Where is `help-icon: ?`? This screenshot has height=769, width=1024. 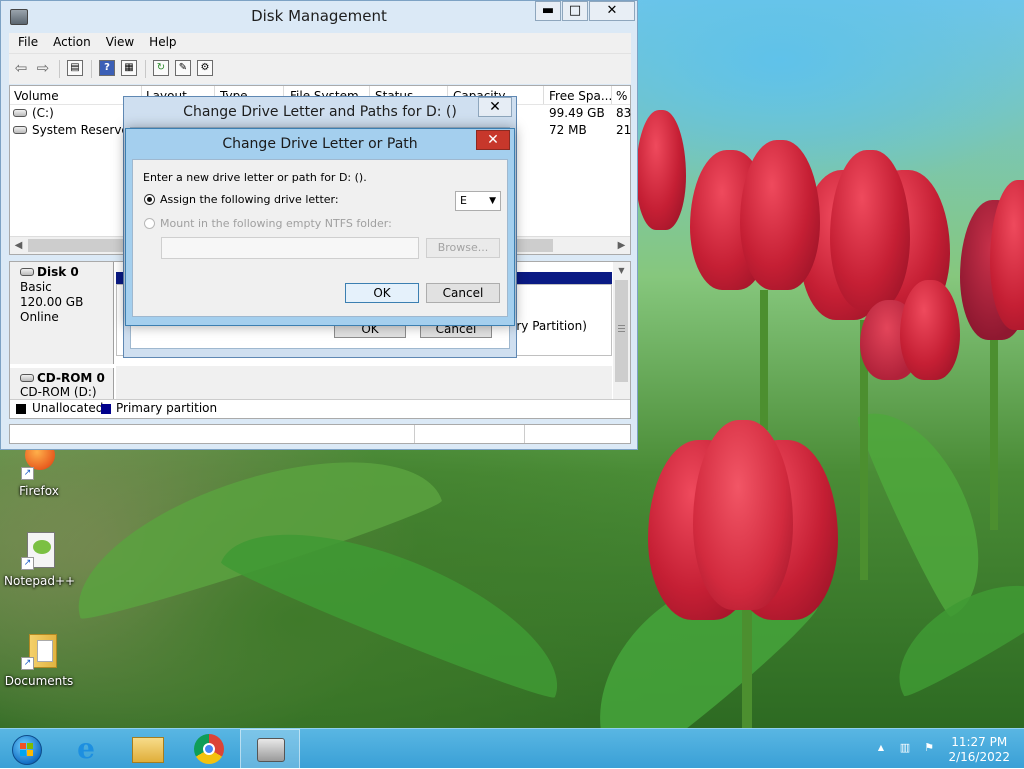 help-icon: ? is located at coordinates (107, 68).